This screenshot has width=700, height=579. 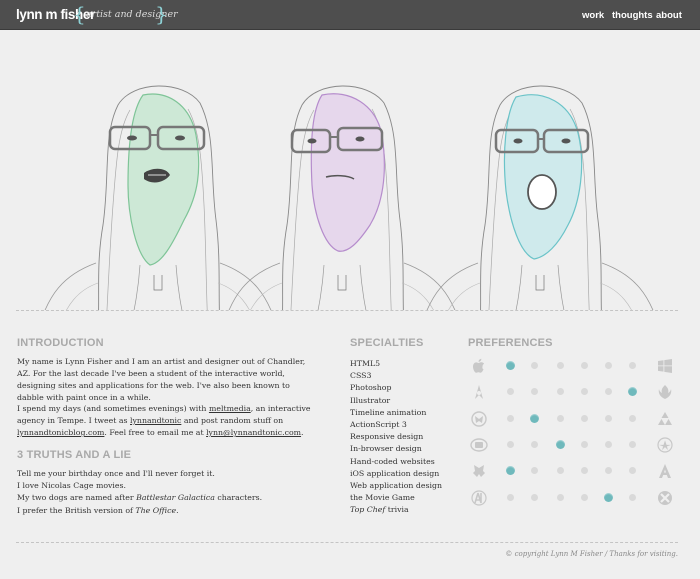 I want to click on x-men-icon, so click(x=665, y=498).